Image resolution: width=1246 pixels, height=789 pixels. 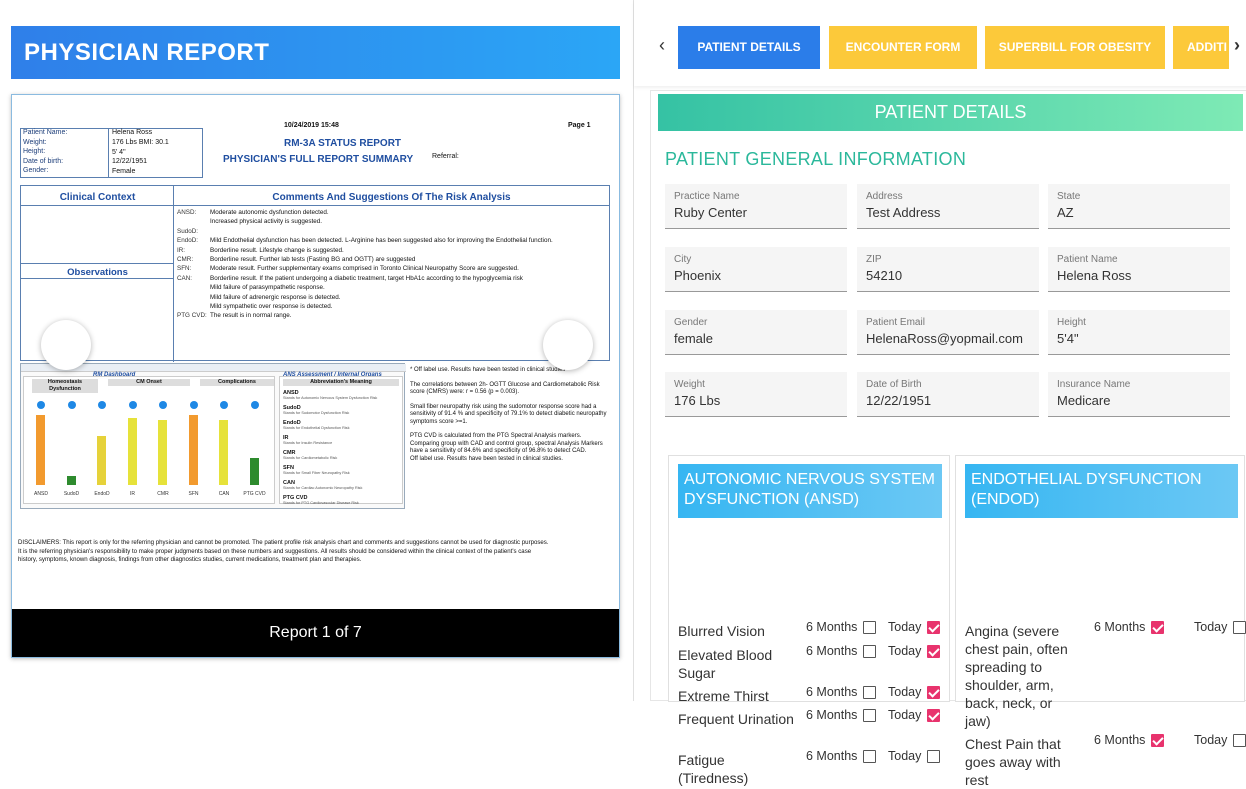 I want to click on bar-ansd, so click(x=40, y=449).